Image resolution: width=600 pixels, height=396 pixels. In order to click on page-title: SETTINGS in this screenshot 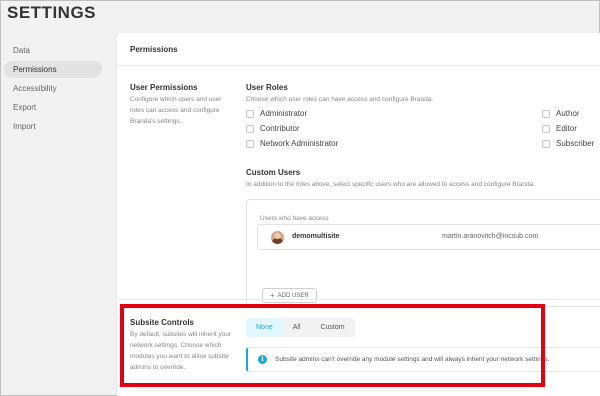, I will do `click(52, 12)`.